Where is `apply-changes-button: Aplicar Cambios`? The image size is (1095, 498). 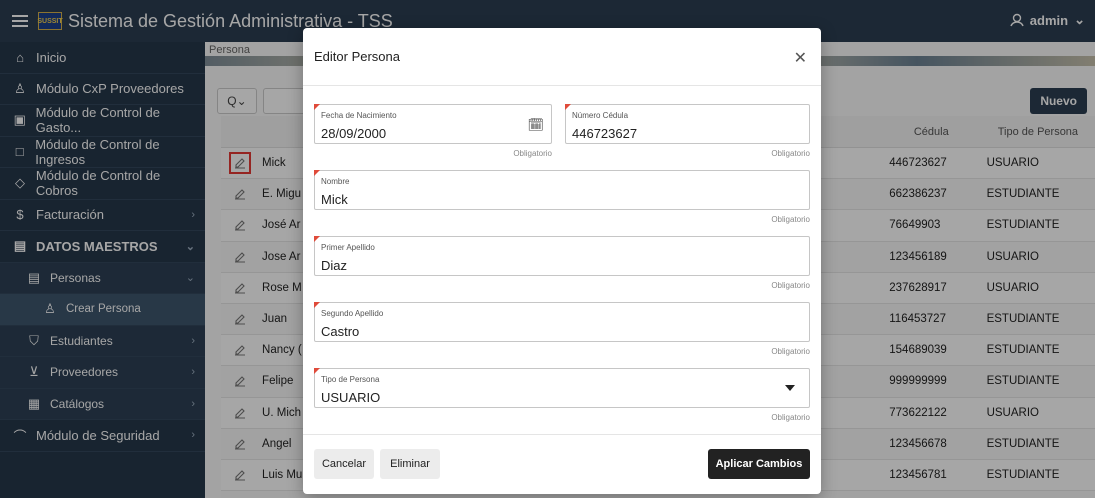 apply-changes-button: Aplicar Cambios is located at coordinates (759, 464).